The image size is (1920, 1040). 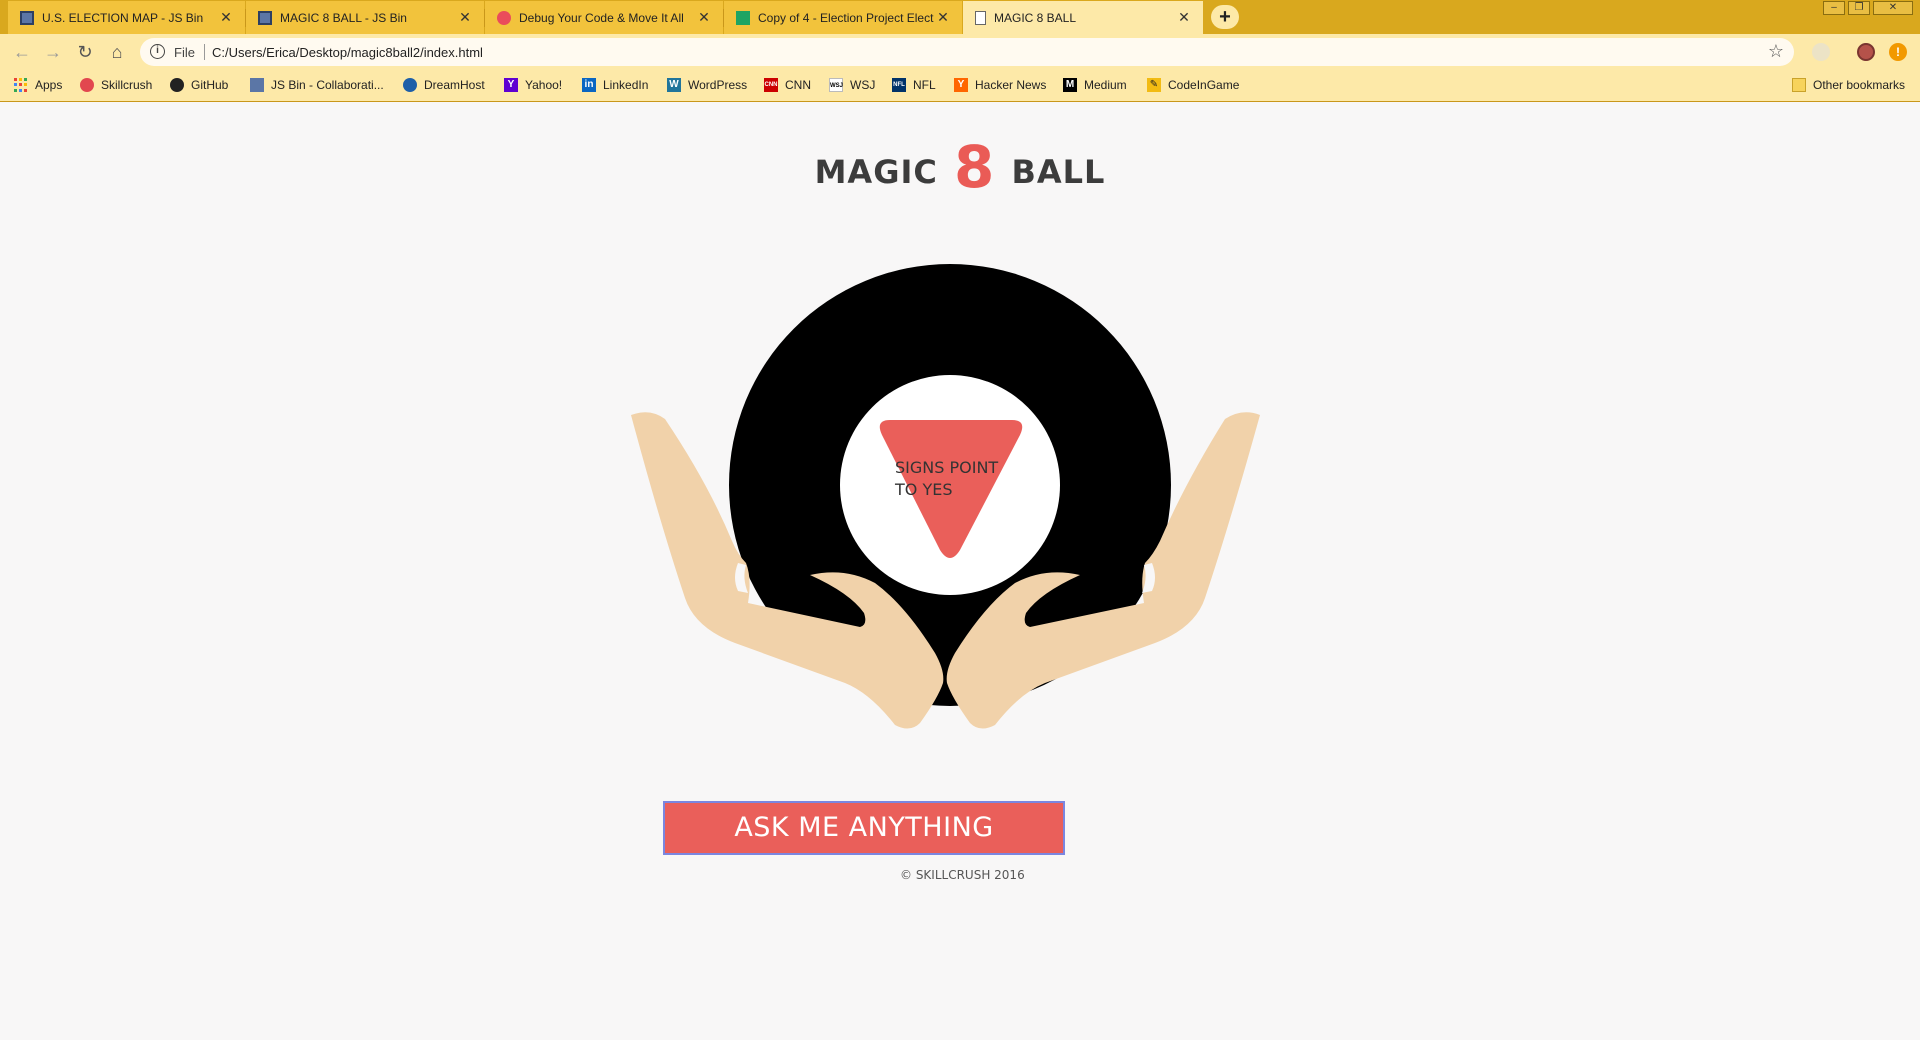 I want to click on title-eight: 8, so click(x=974, y=167).